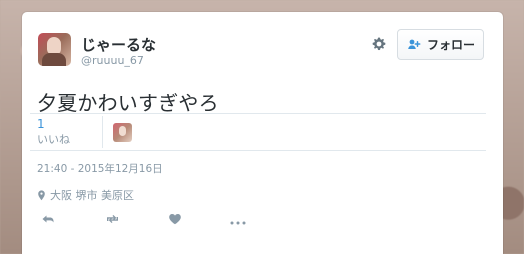 The width and height of the screenshot is (524, 254). I want to click on follow-button-label: フォロー, so click(450, 45).